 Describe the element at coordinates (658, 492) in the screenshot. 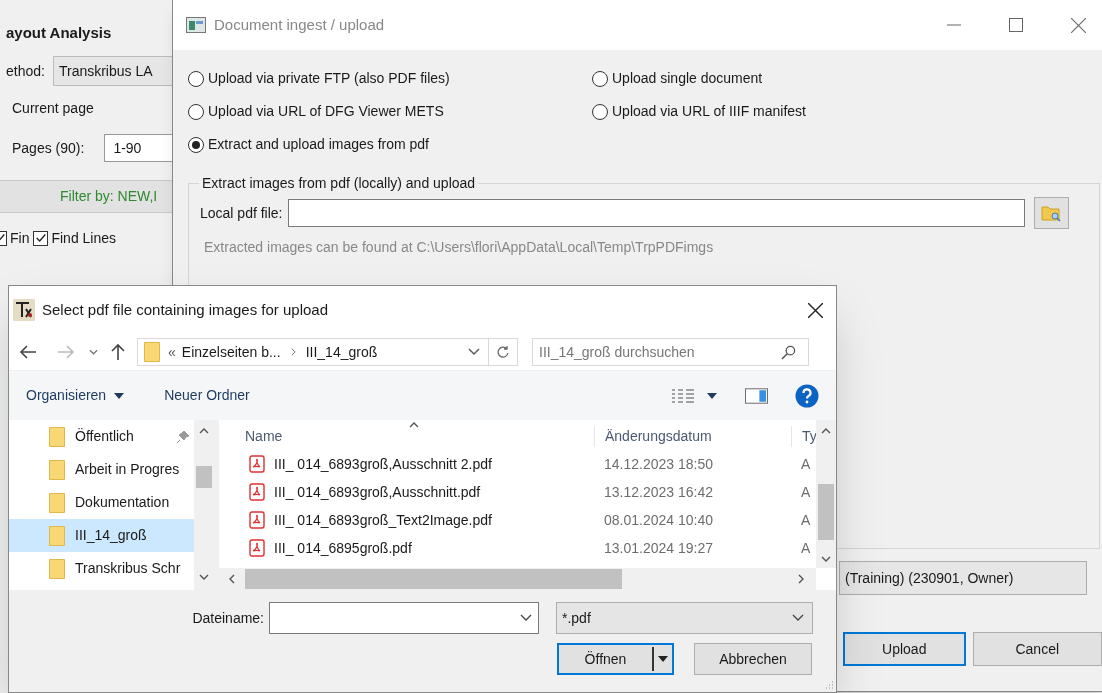

I see `modified-date: 13.12.2023 16:42` at that location.